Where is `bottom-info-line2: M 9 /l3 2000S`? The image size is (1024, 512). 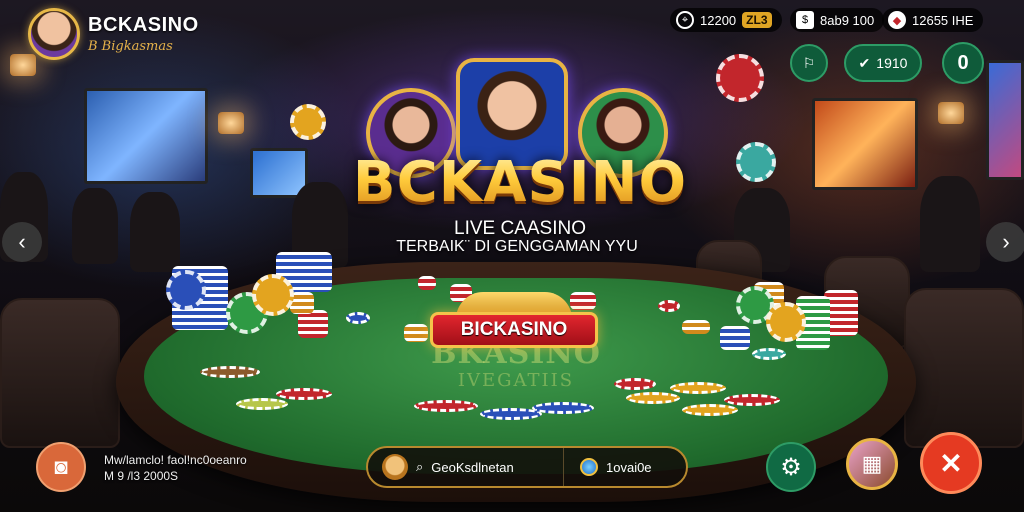
bottom-info-line2: M 9 /l3 2000S is located at coordinates (141, 476).